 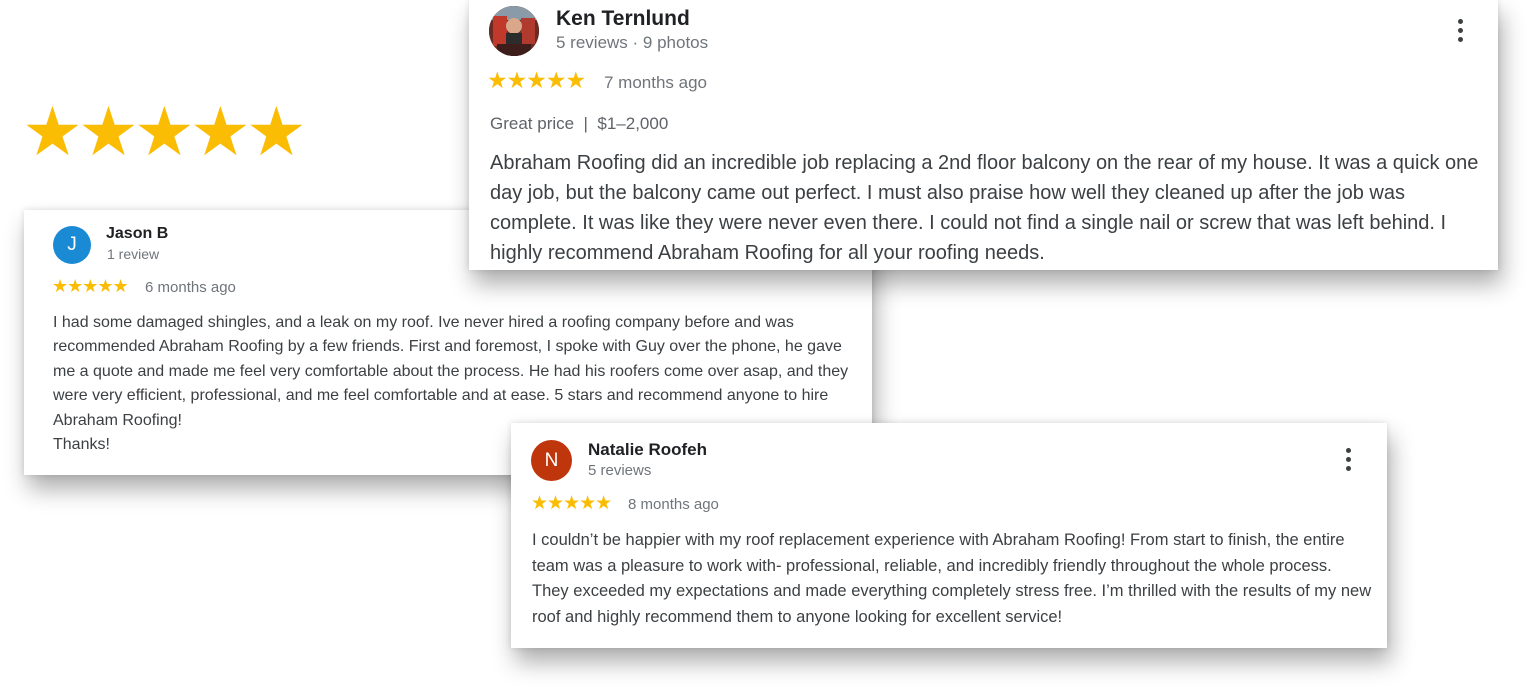 What do you see at coordinates (133, 254) in the screenshot?
I see `reviewer-review-count: 1 review` at bounding box center [133, 254].